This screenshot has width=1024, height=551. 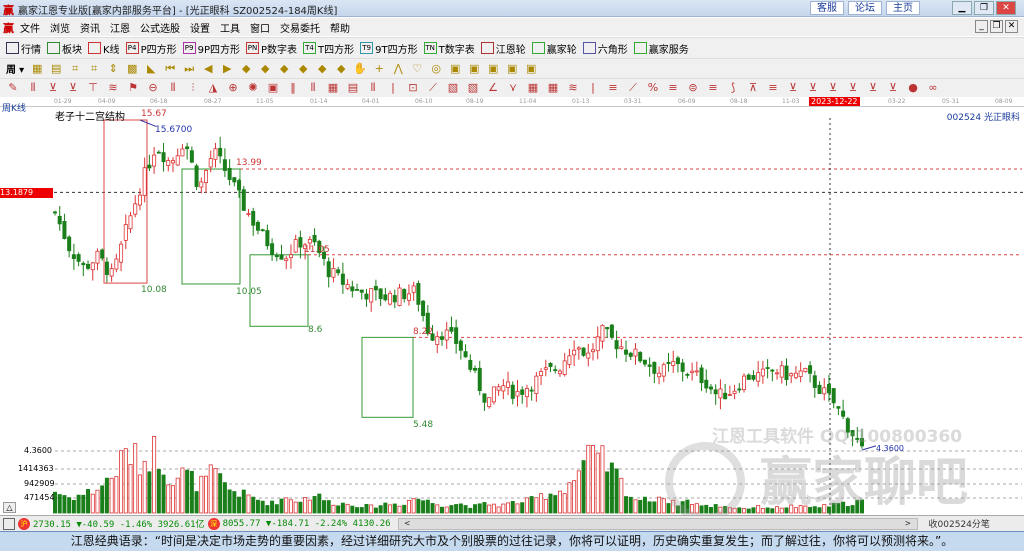 I want to click on scroll-left-icon: <, so click(x=407, y=524).